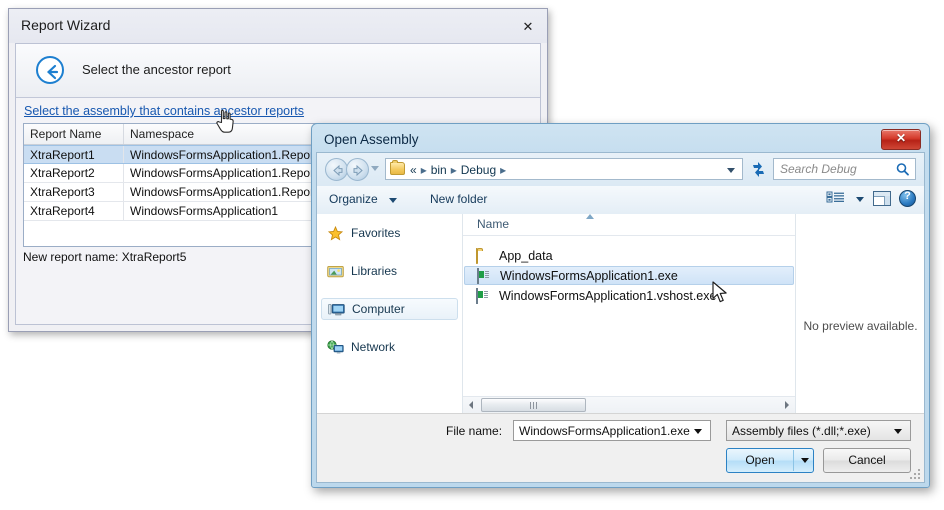 Image resolution: width=944 pixels, height=510 pixels. I want to click on open-button: Open, so click(770, 460).